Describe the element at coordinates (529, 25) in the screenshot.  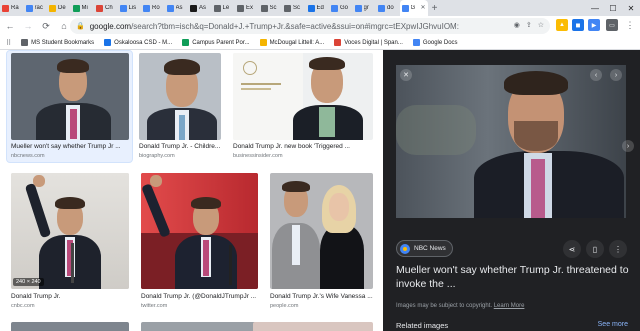
I see `share-icon: ⇪` at that location.